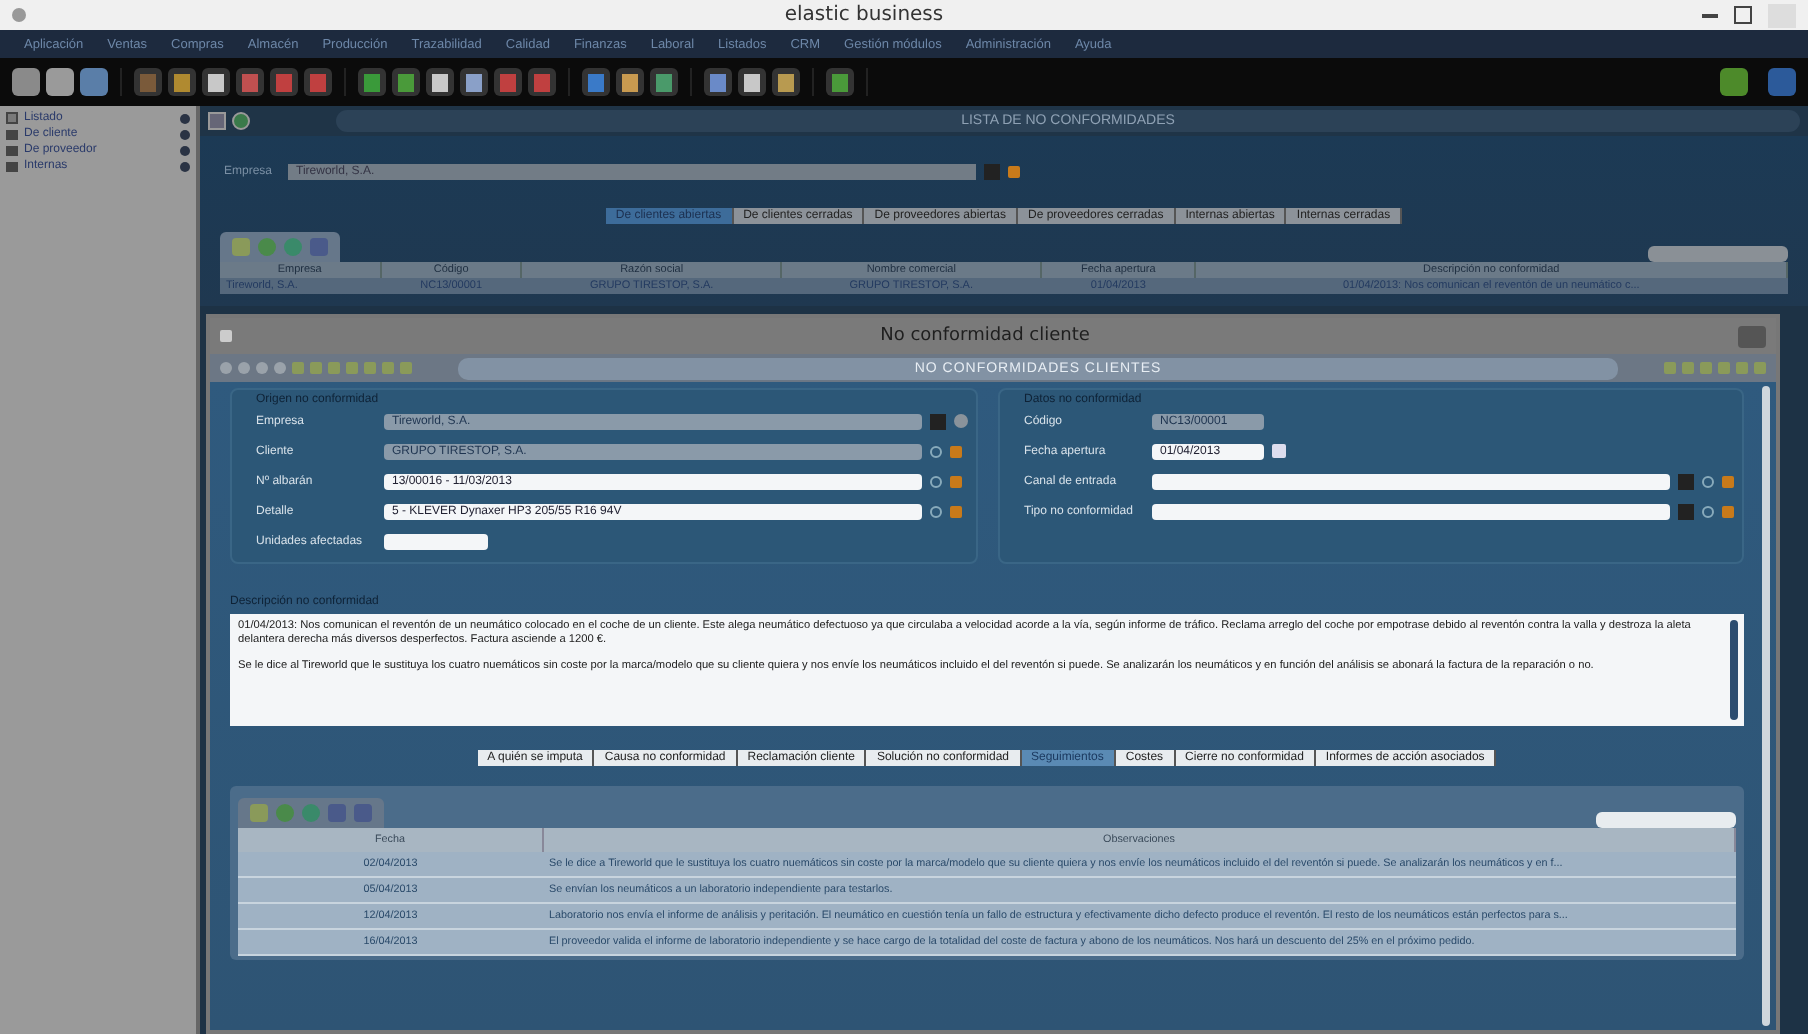  I want to click on list-icon, so click(12, 118).